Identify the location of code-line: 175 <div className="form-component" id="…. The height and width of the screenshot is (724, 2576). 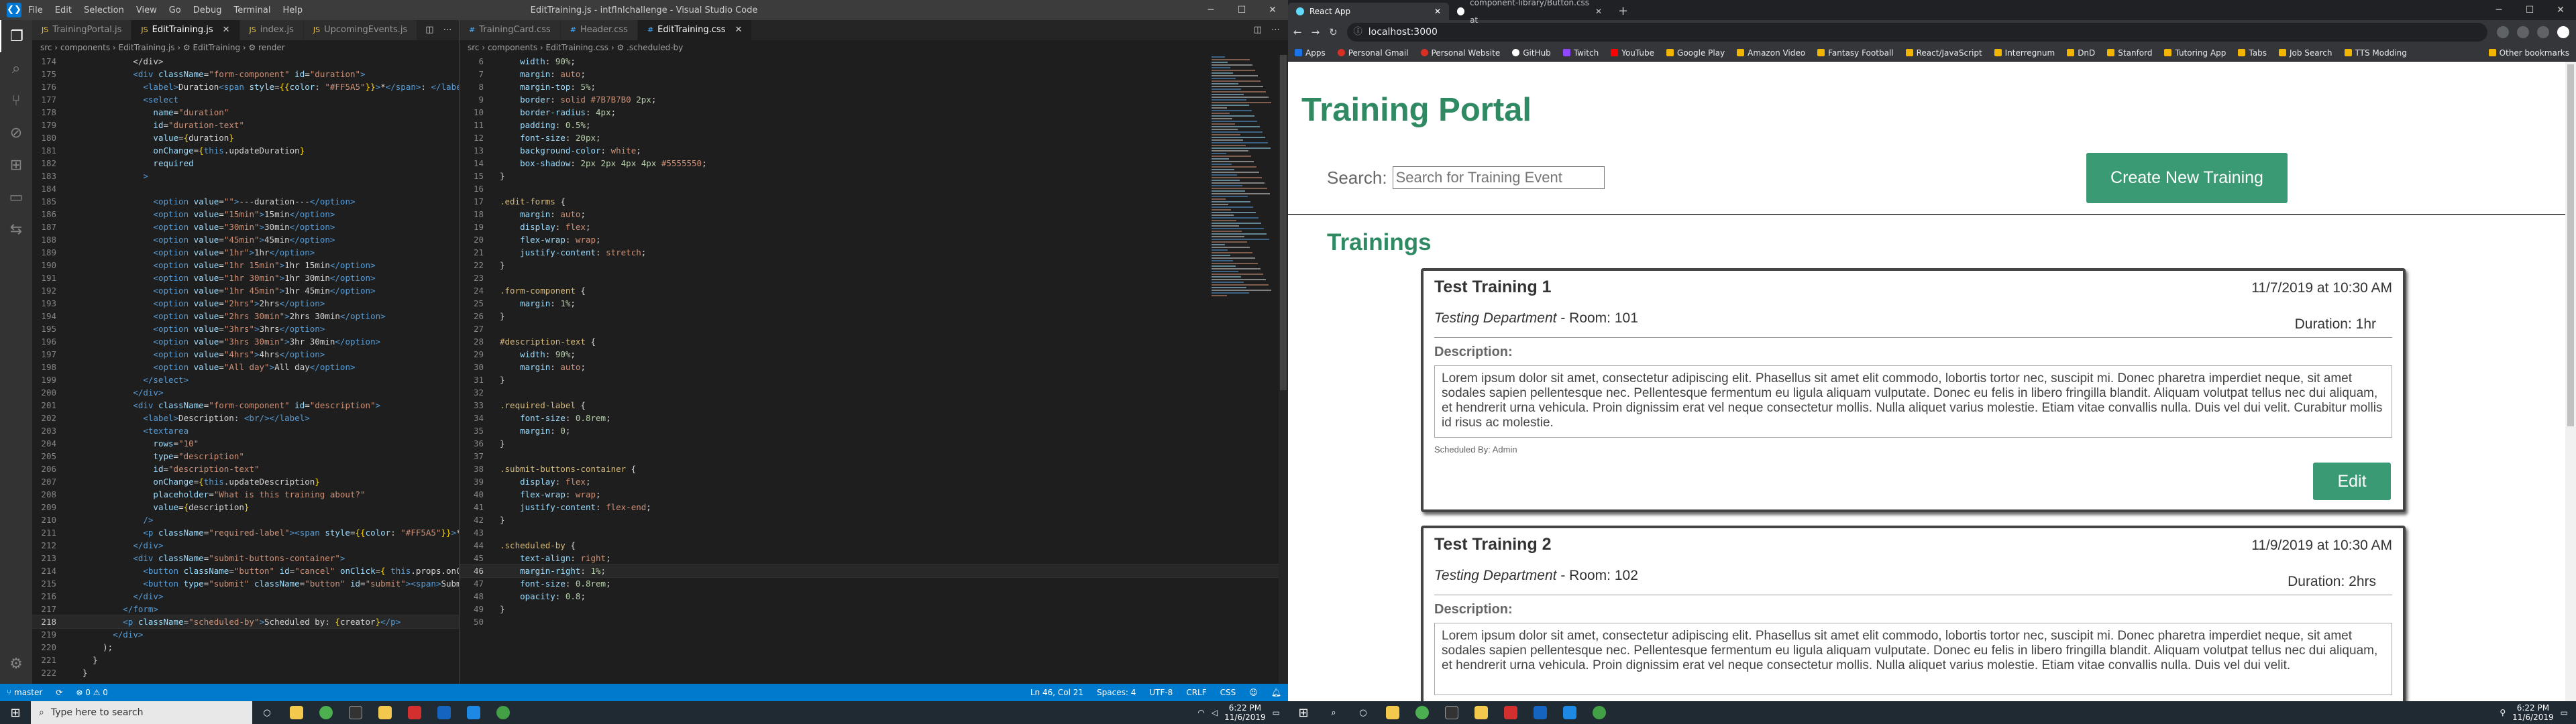
(245, 74).